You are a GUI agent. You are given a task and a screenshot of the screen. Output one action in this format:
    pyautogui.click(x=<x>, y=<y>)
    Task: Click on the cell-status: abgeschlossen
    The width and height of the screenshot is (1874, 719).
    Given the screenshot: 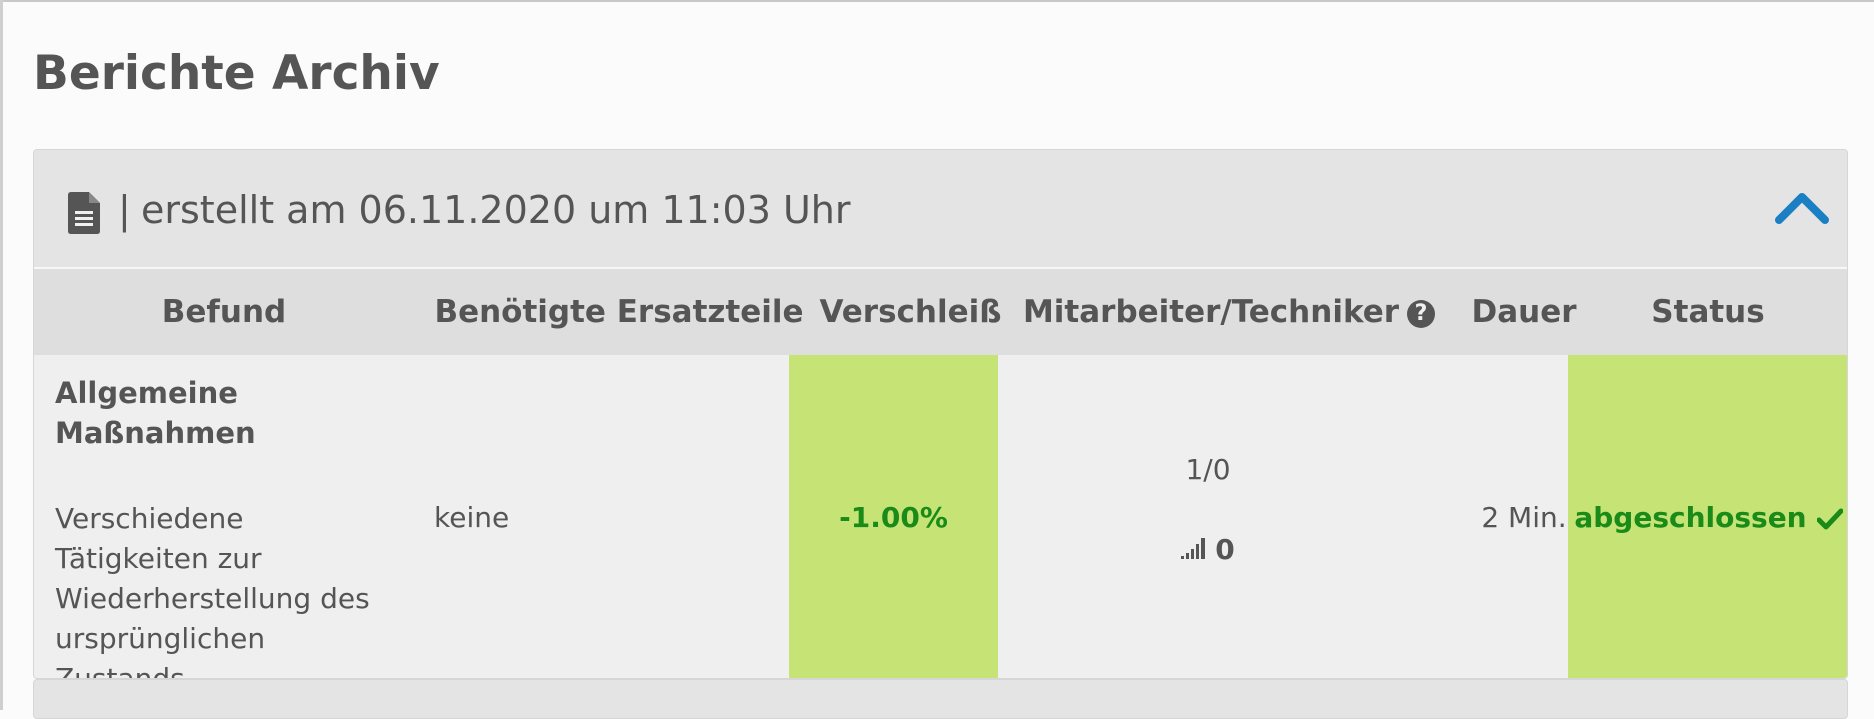 What is the action you would take?
    pyautogui.click(x=1707, y=516)
    